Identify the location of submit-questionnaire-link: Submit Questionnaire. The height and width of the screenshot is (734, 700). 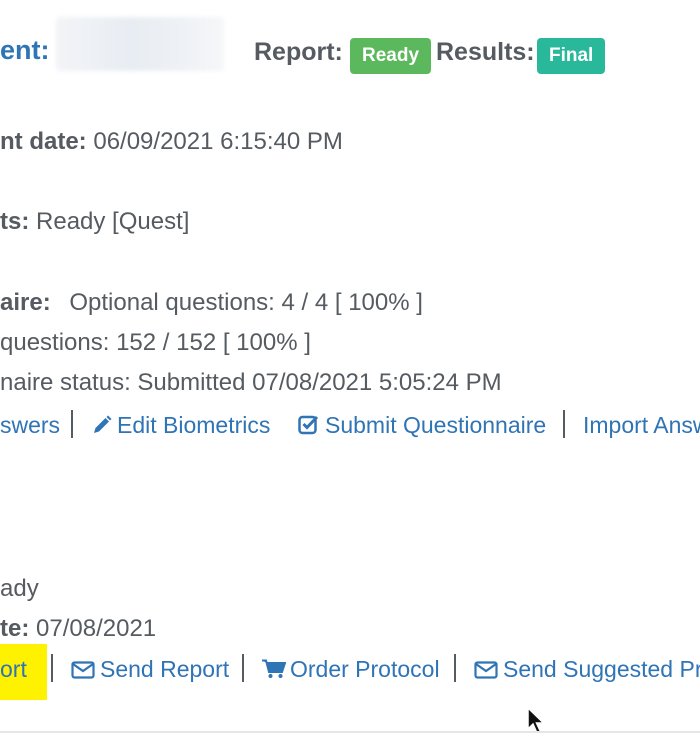
(422, 425).